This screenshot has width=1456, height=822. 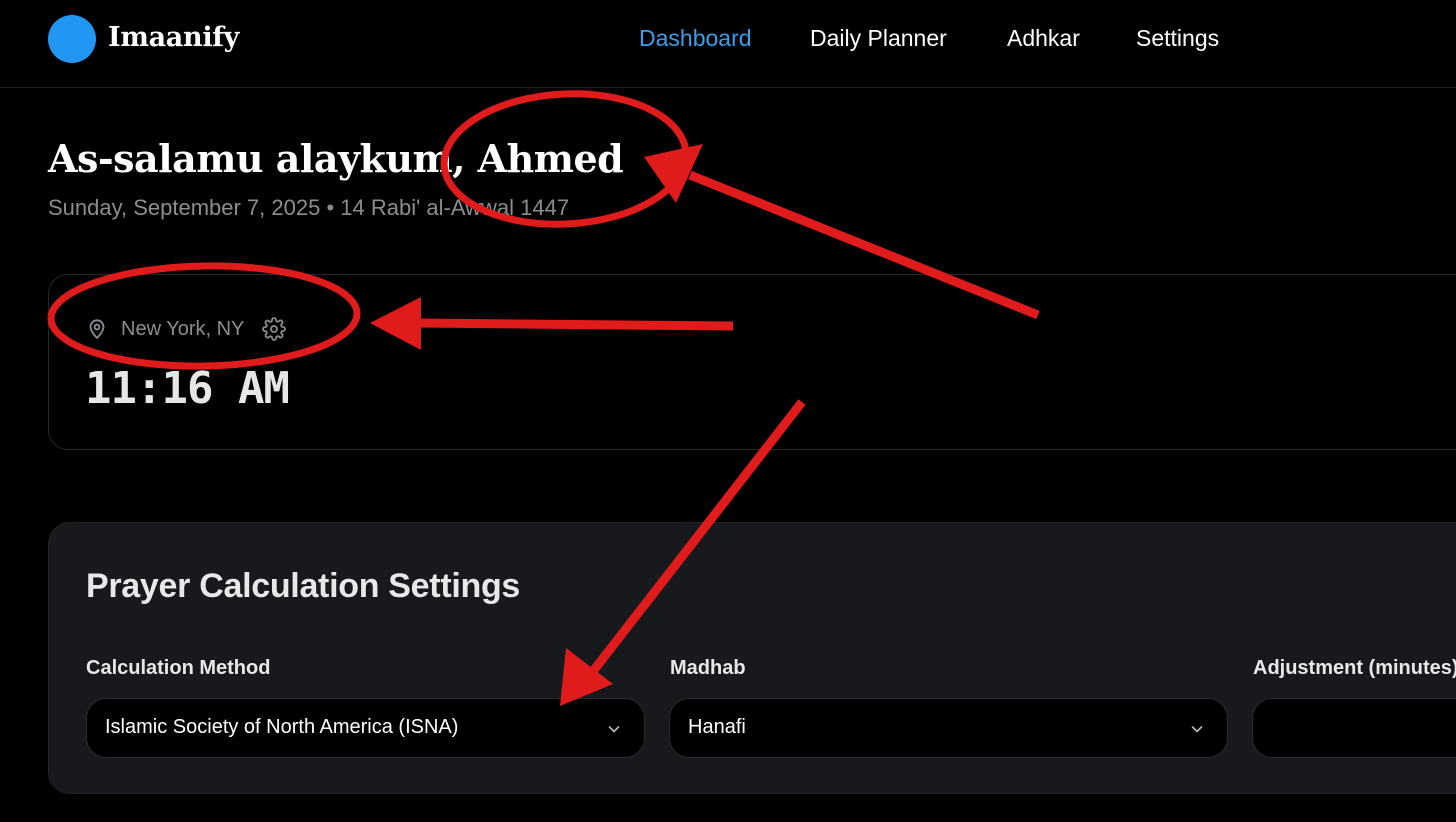 I want to click on calculation-method-select: Islamic Society of North America (ISNA), so click(x=365, y=728).